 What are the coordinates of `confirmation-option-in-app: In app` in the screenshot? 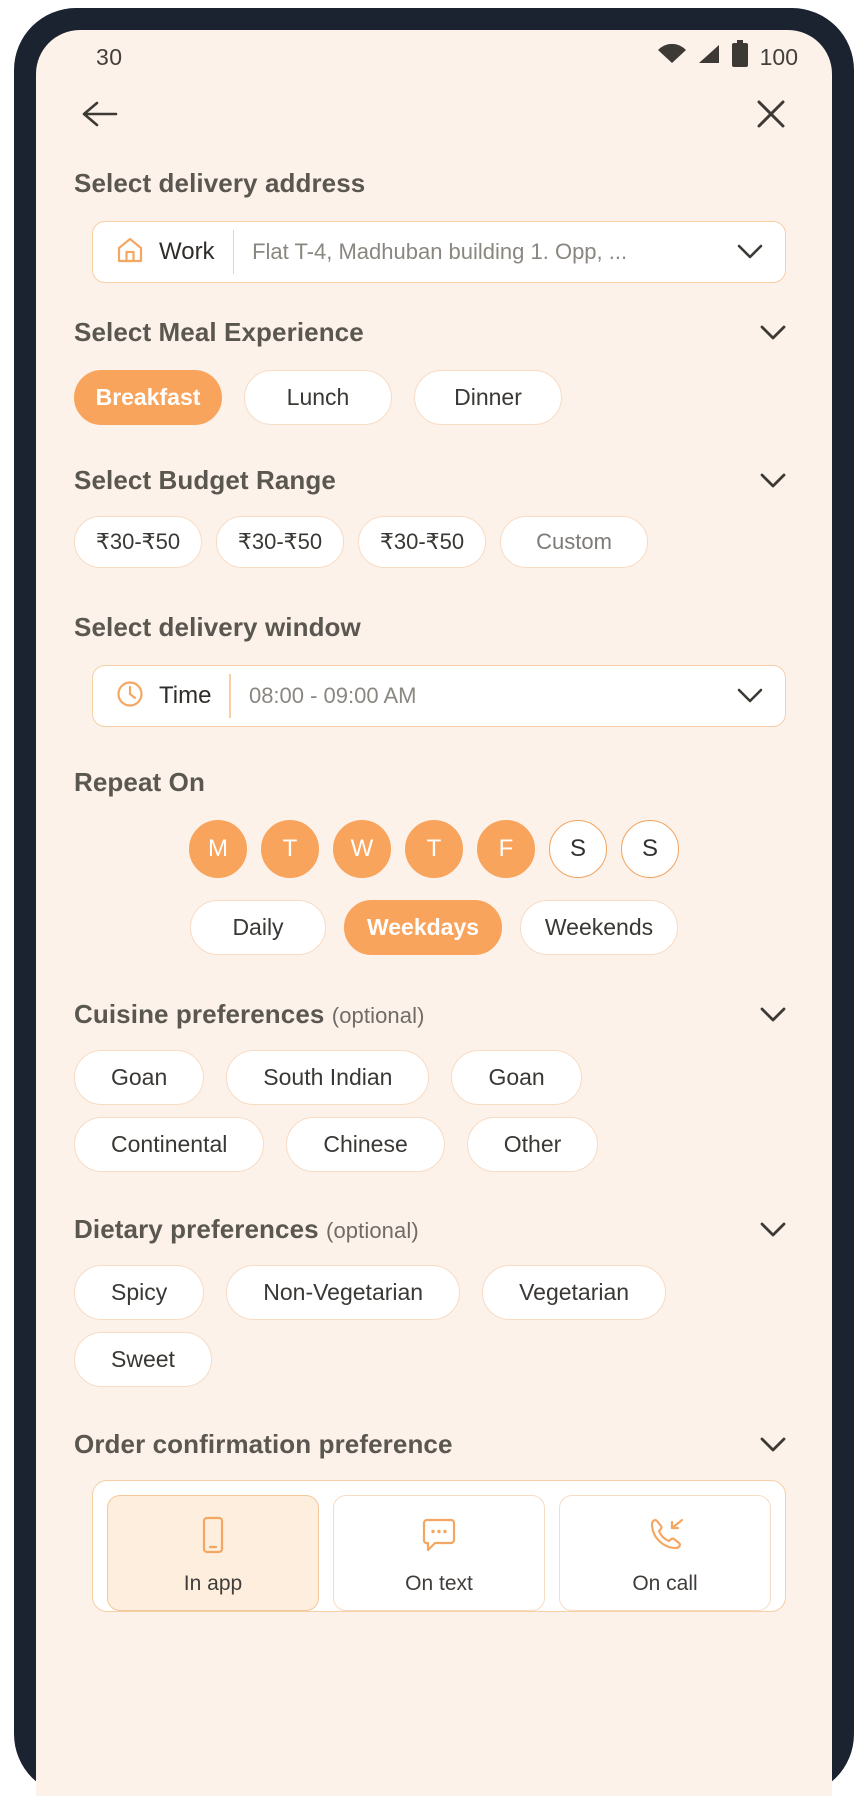 It's located at (213, 1553).